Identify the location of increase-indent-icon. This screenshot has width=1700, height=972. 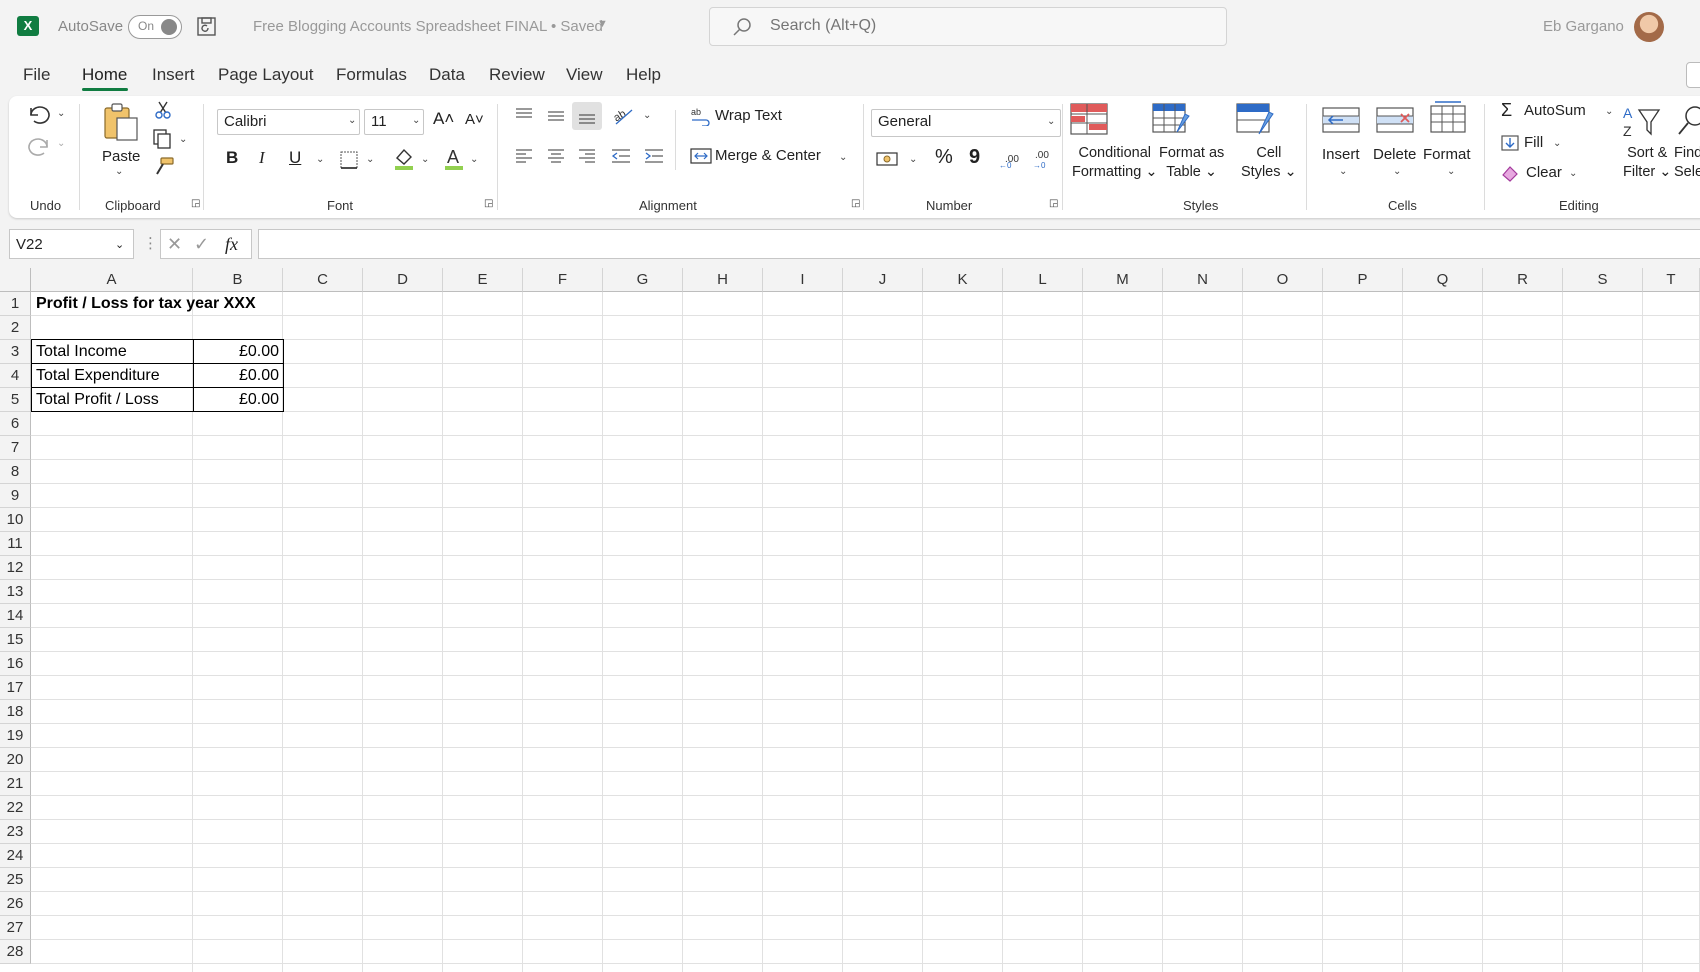
(654, 156).